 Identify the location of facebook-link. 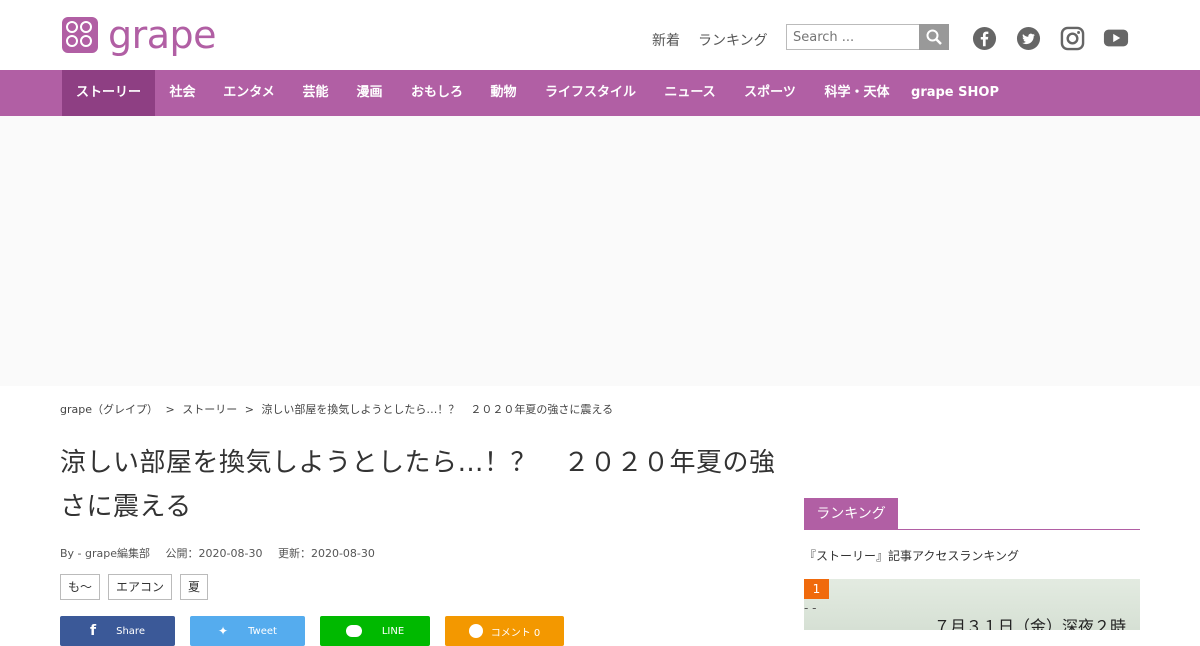
(984, 38).